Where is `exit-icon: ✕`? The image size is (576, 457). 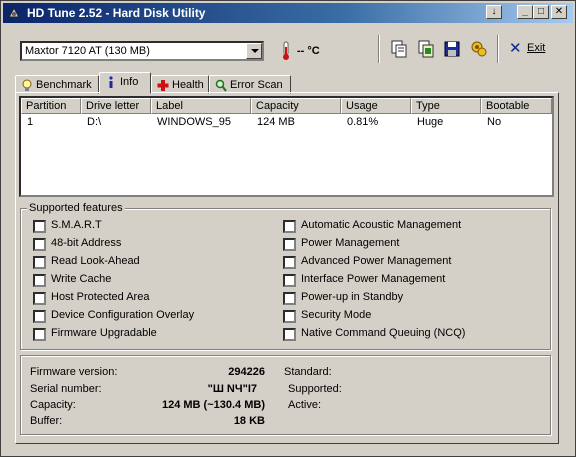 exit-icon: ✕ is located at coordinates (515, 48).